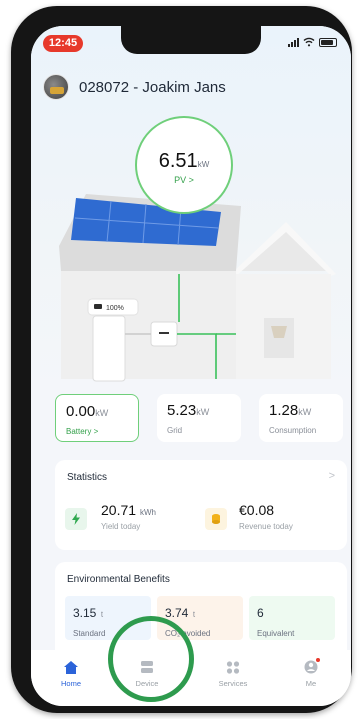 The height and width of the screenshot is (719, 362). I want to click on account-header: 028072 - Joakim Jans, so click(134, 87).